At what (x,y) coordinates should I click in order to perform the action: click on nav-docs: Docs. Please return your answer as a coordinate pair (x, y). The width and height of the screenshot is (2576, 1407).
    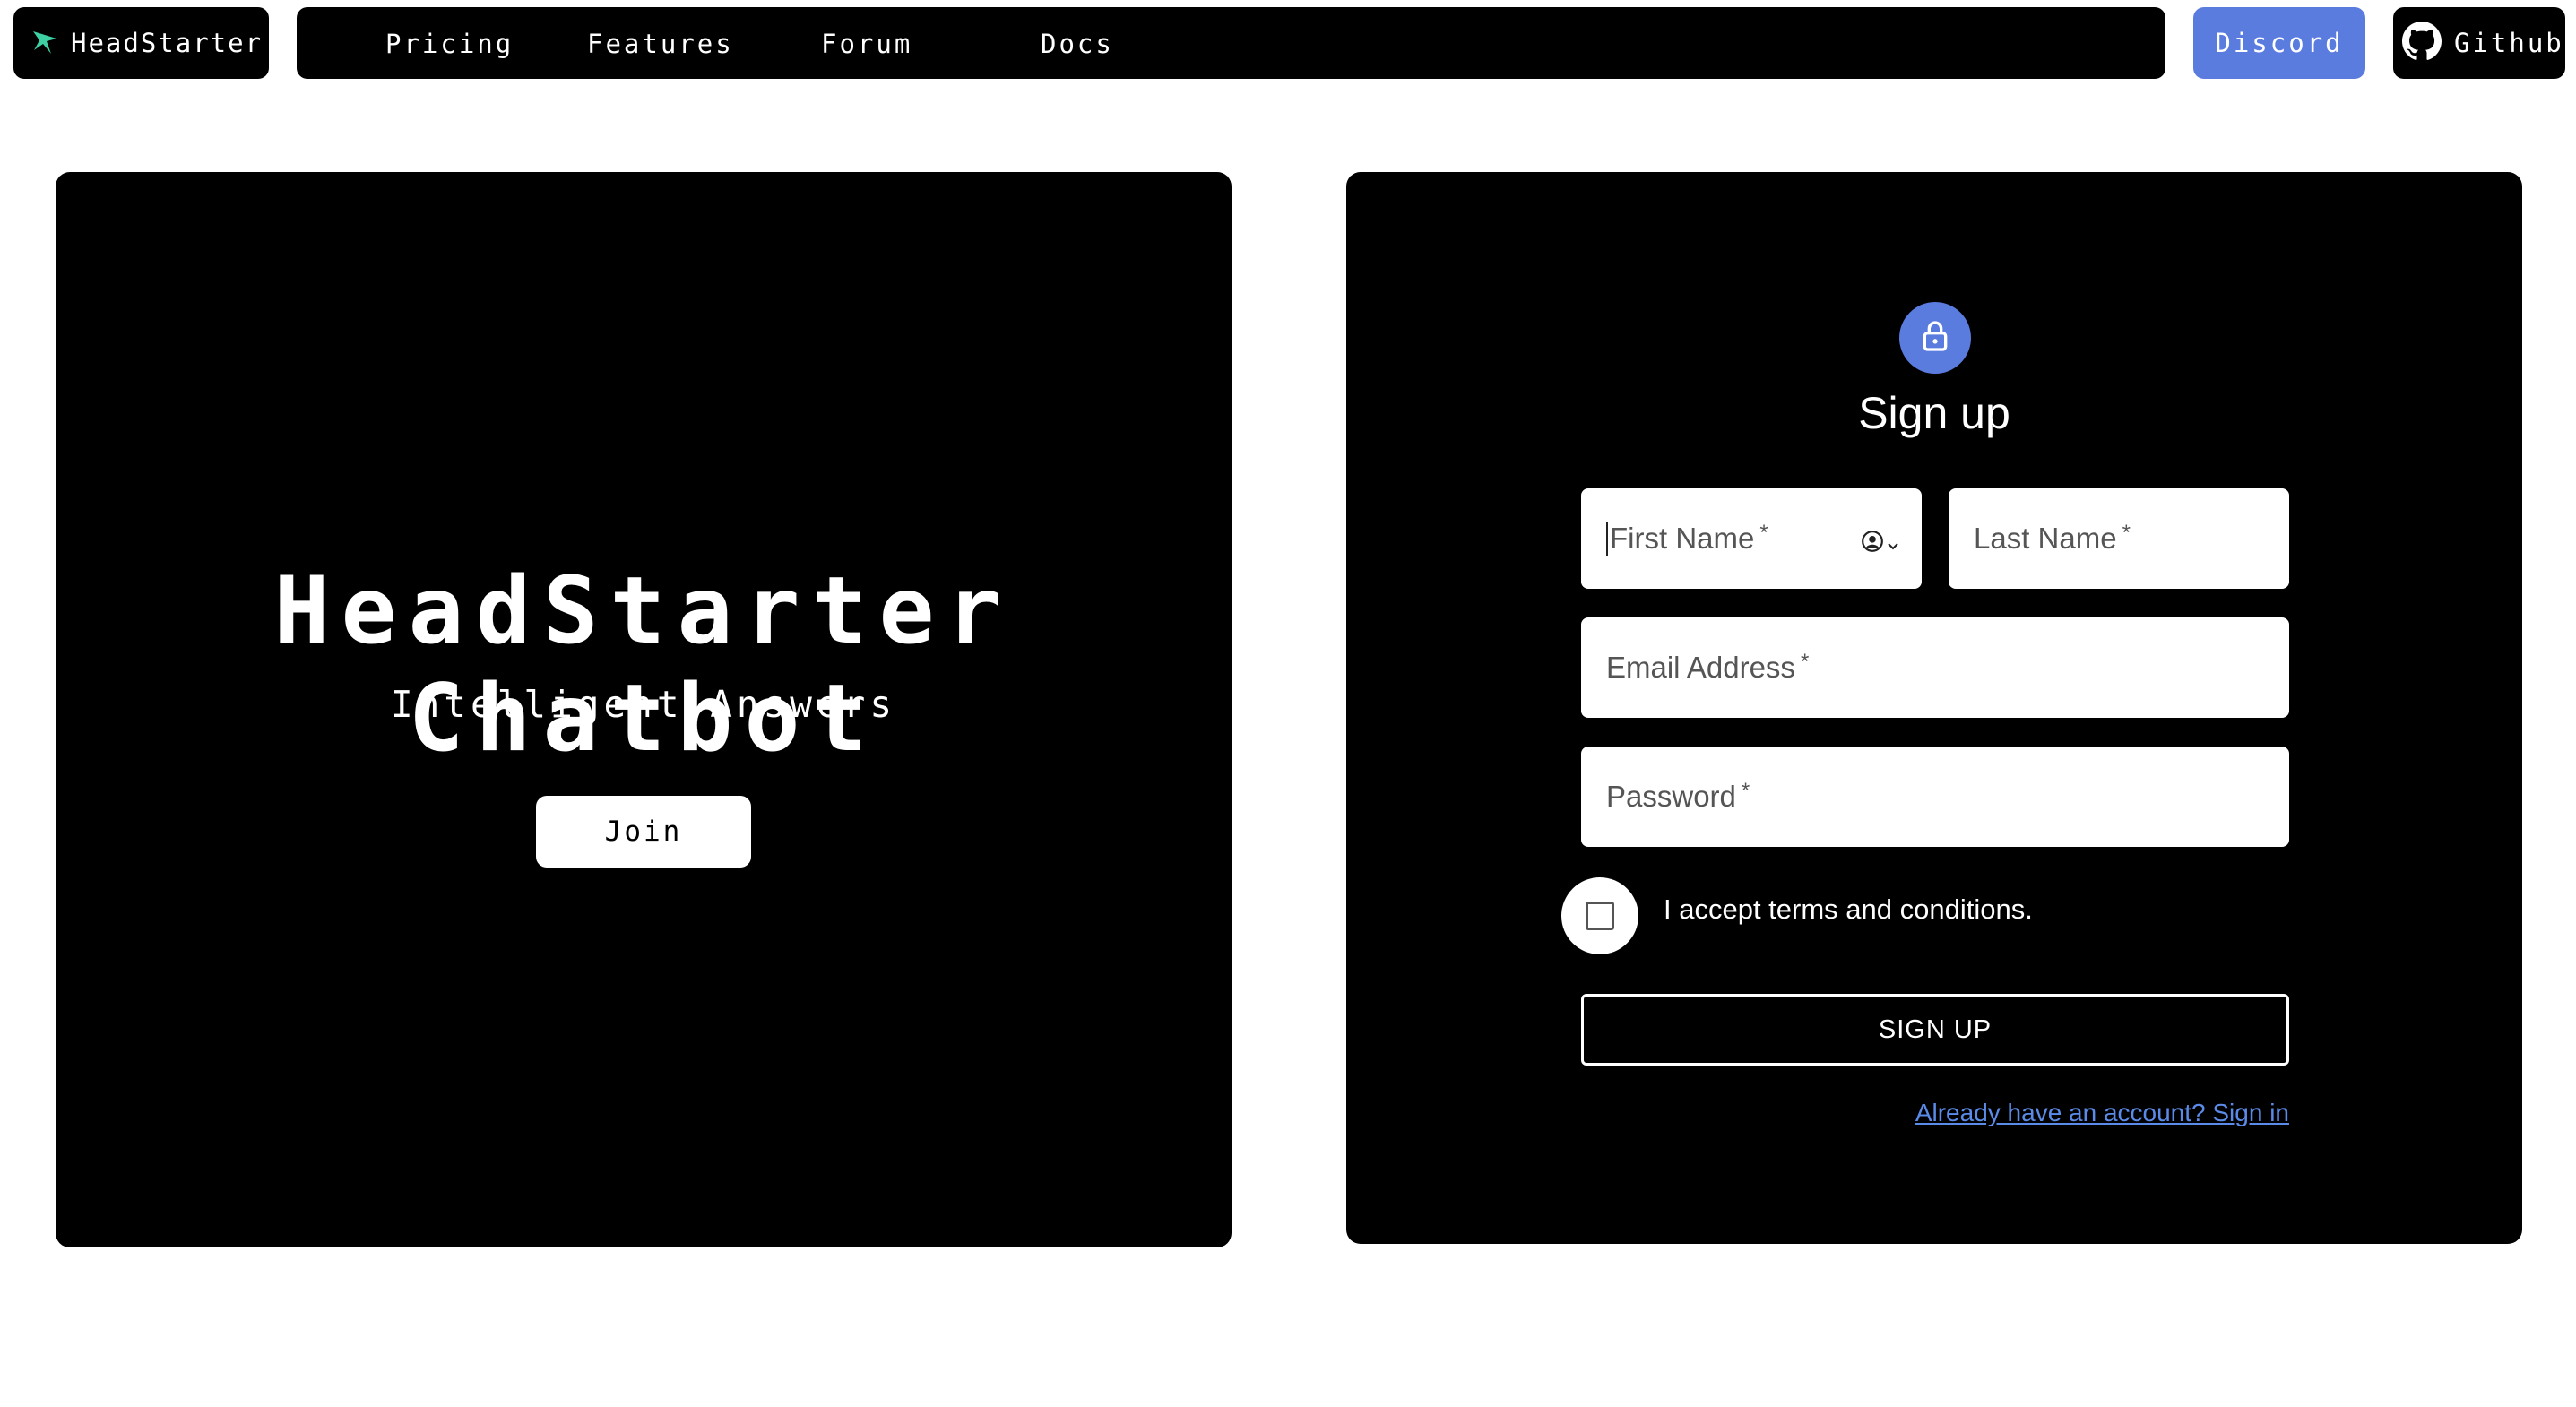
    Looking at the image, I should click on (1077, 44).